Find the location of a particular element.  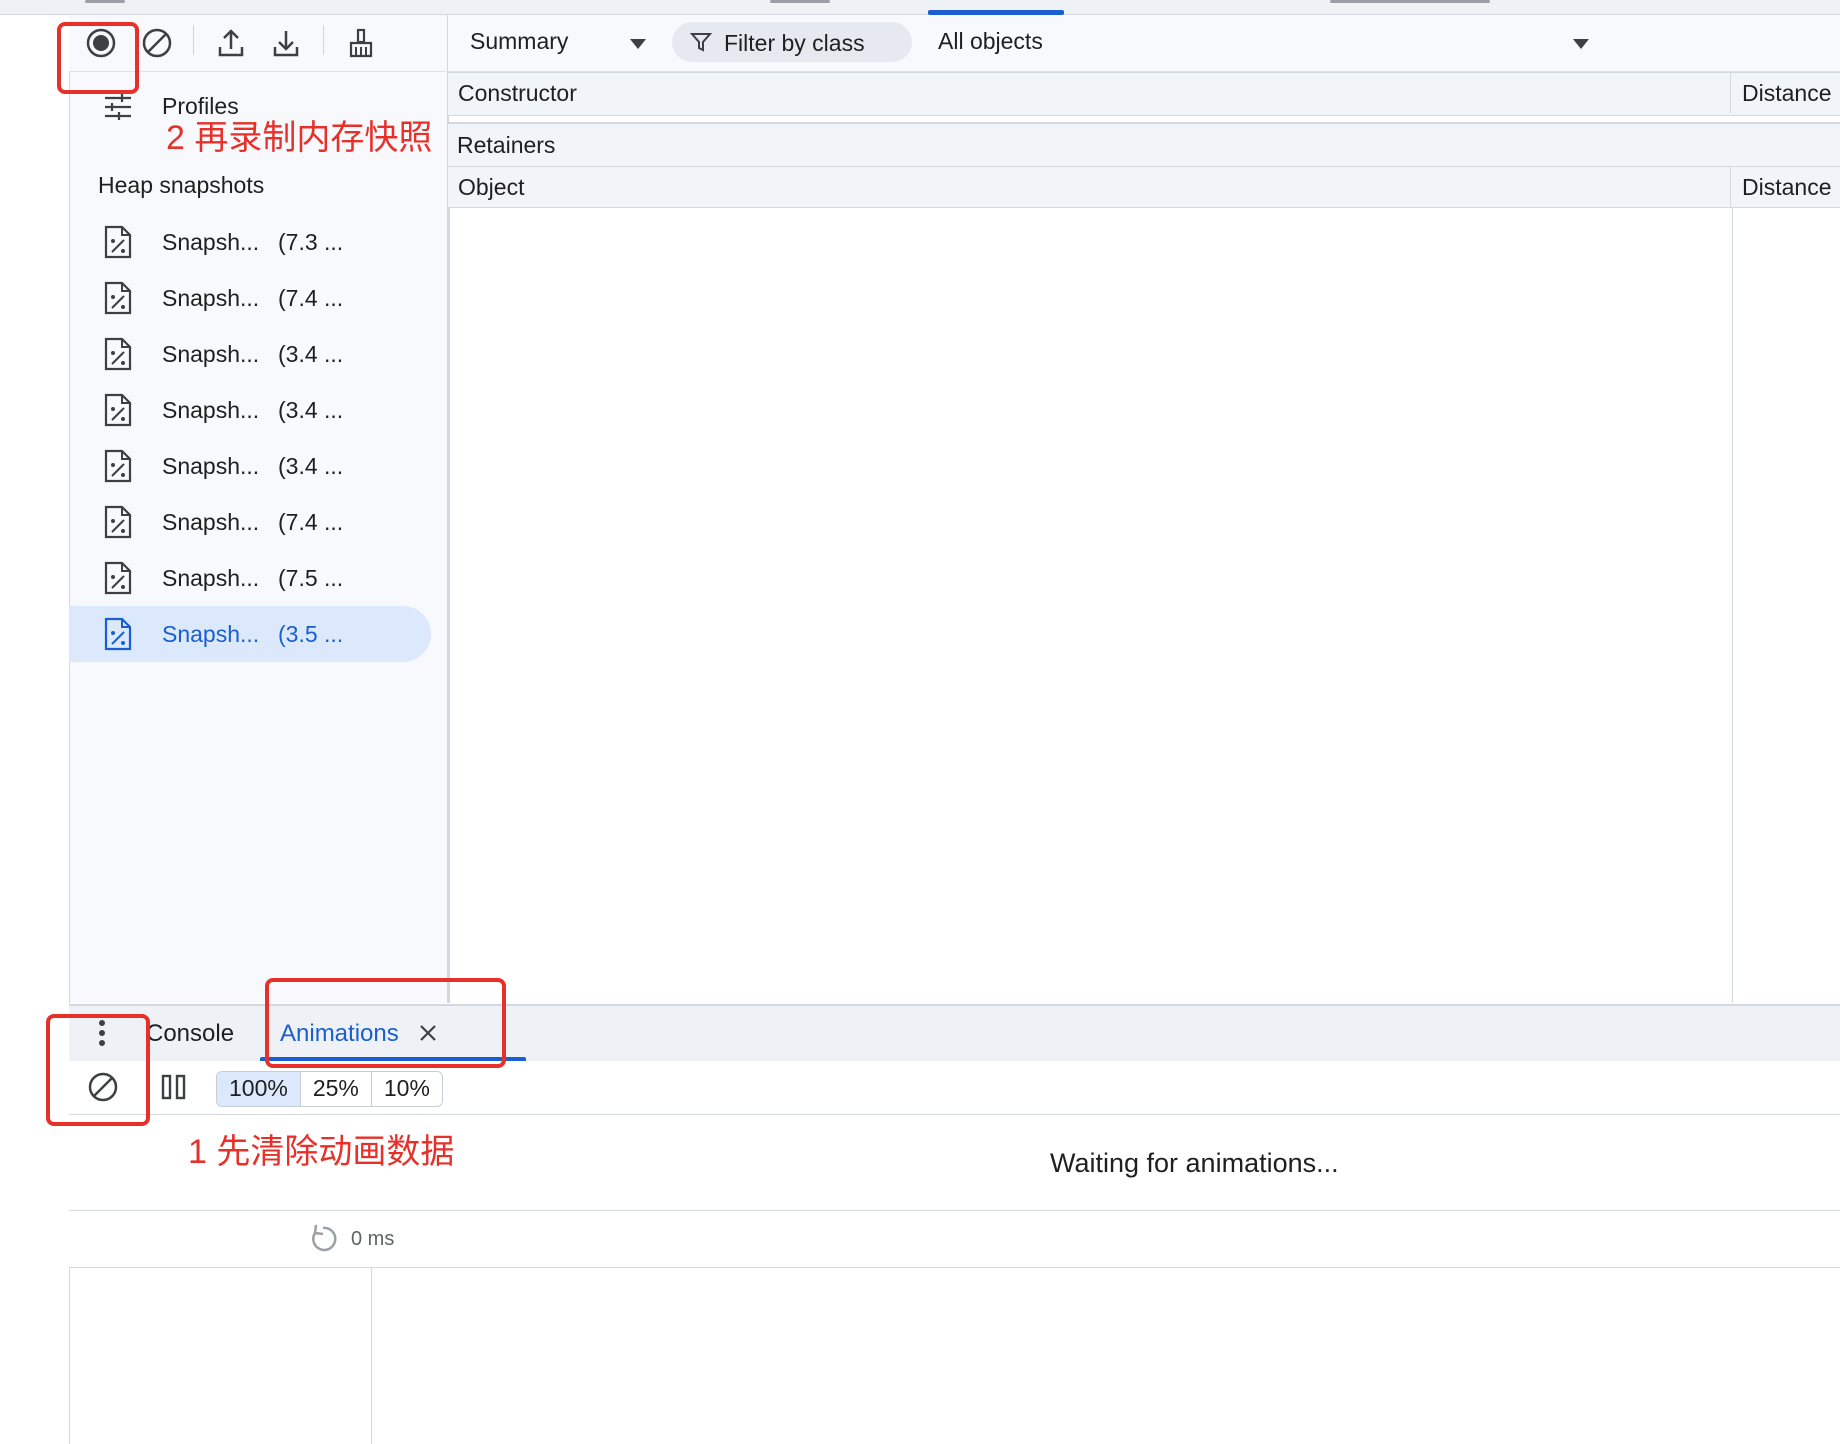

annotation-step-1: 1 先清除动画数据 is located at coordinates (321, 1152).